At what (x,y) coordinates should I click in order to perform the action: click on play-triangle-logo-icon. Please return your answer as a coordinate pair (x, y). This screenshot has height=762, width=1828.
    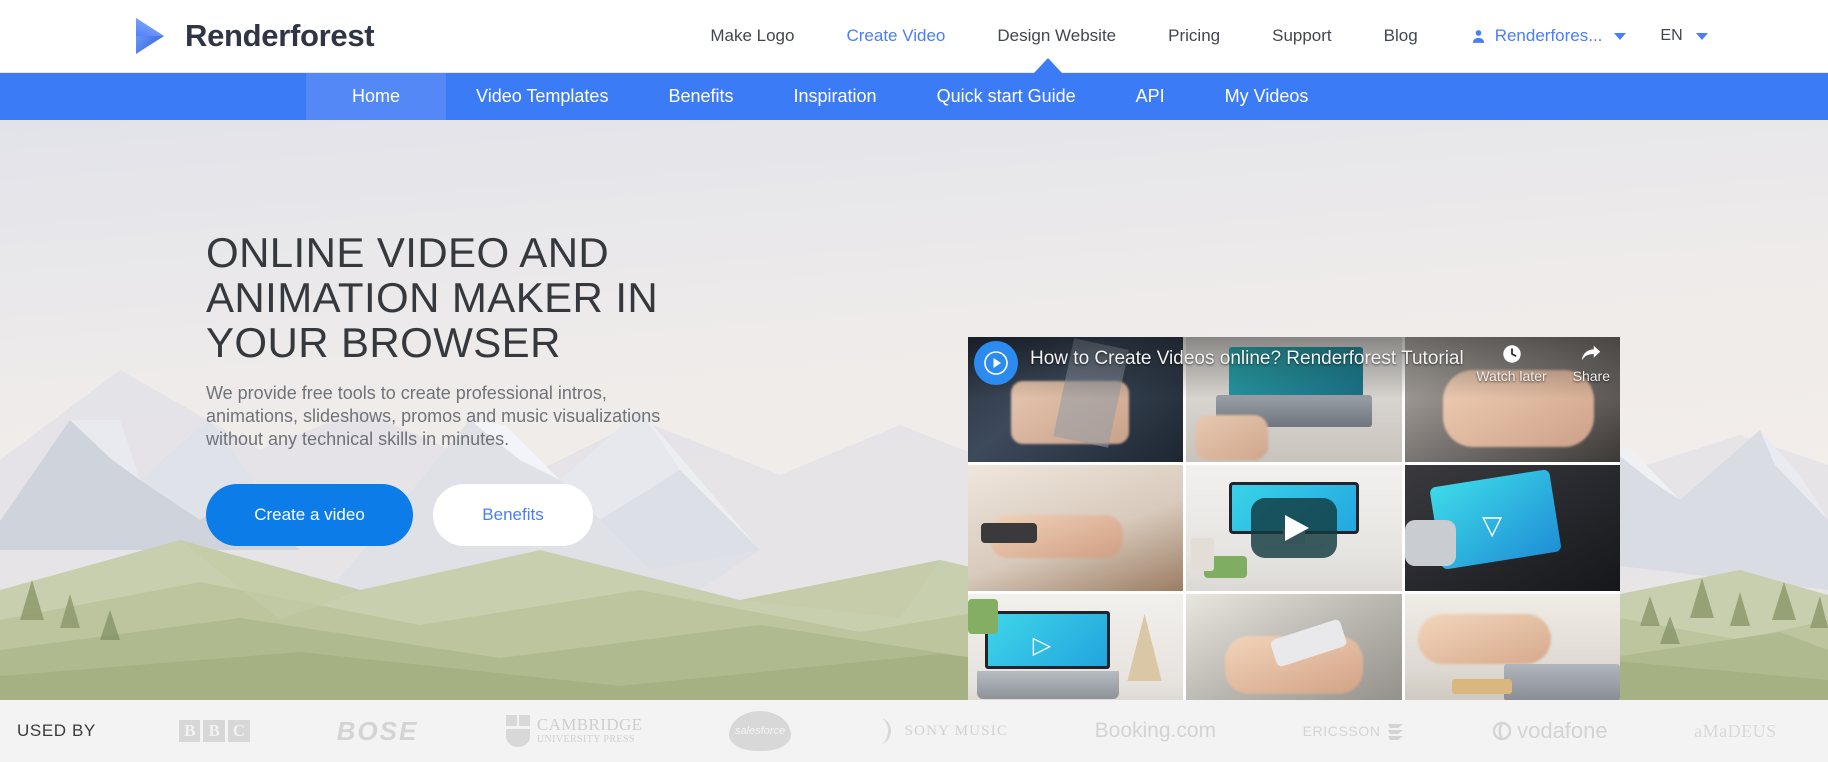
    Looking at the image, I should click on (150, 36).